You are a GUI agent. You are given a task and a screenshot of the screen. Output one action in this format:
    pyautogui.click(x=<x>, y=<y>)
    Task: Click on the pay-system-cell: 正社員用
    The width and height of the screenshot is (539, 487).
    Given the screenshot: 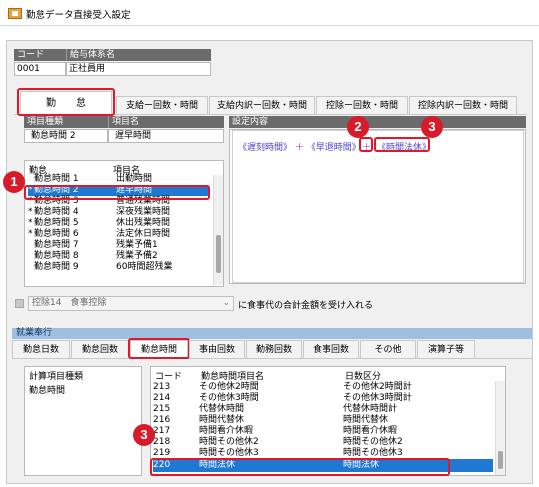 What is the action you would take?
    pyautogui.click(x=138, y=69)
    